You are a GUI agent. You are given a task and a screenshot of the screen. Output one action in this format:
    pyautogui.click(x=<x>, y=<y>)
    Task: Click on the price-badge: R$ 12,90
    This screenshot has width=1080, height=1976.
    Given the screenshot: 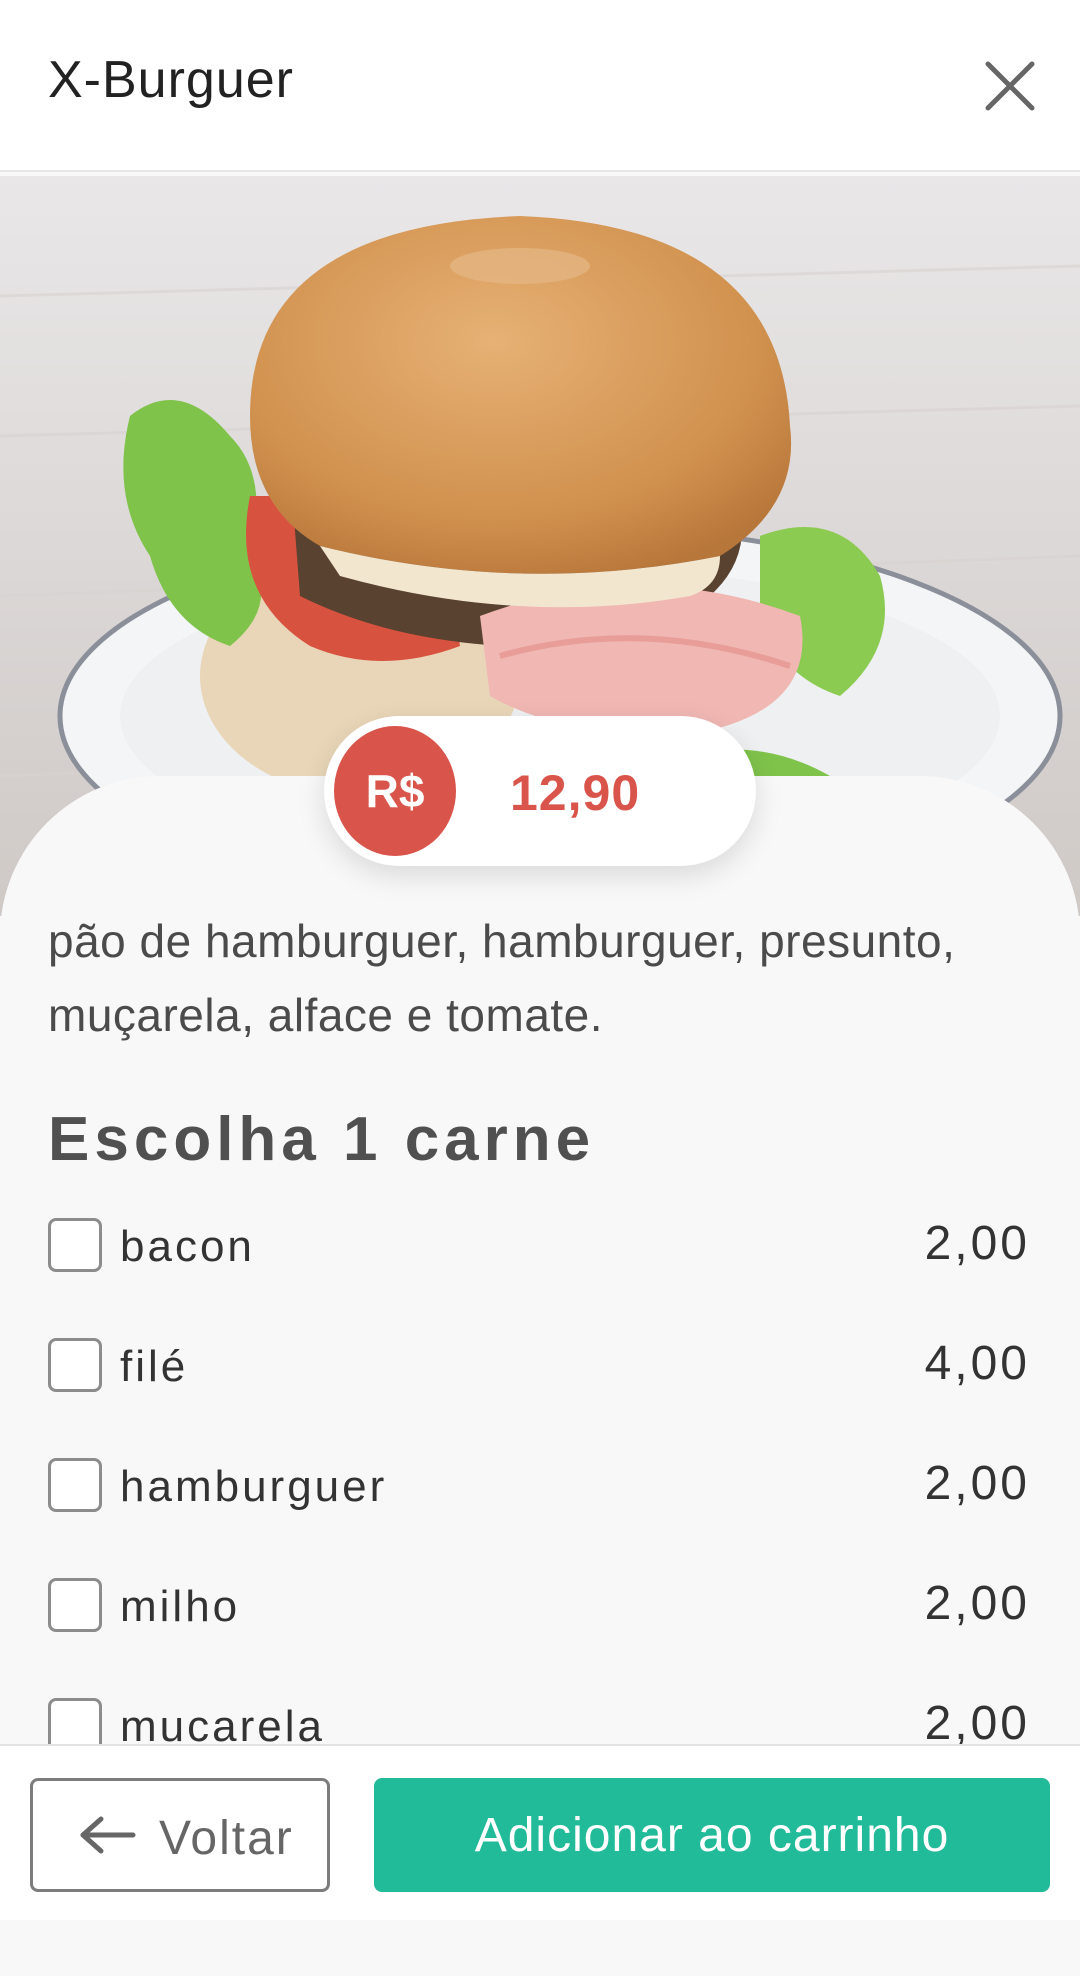 What is the action you would take?
    pyautogui.click(x=540, y=791)
    